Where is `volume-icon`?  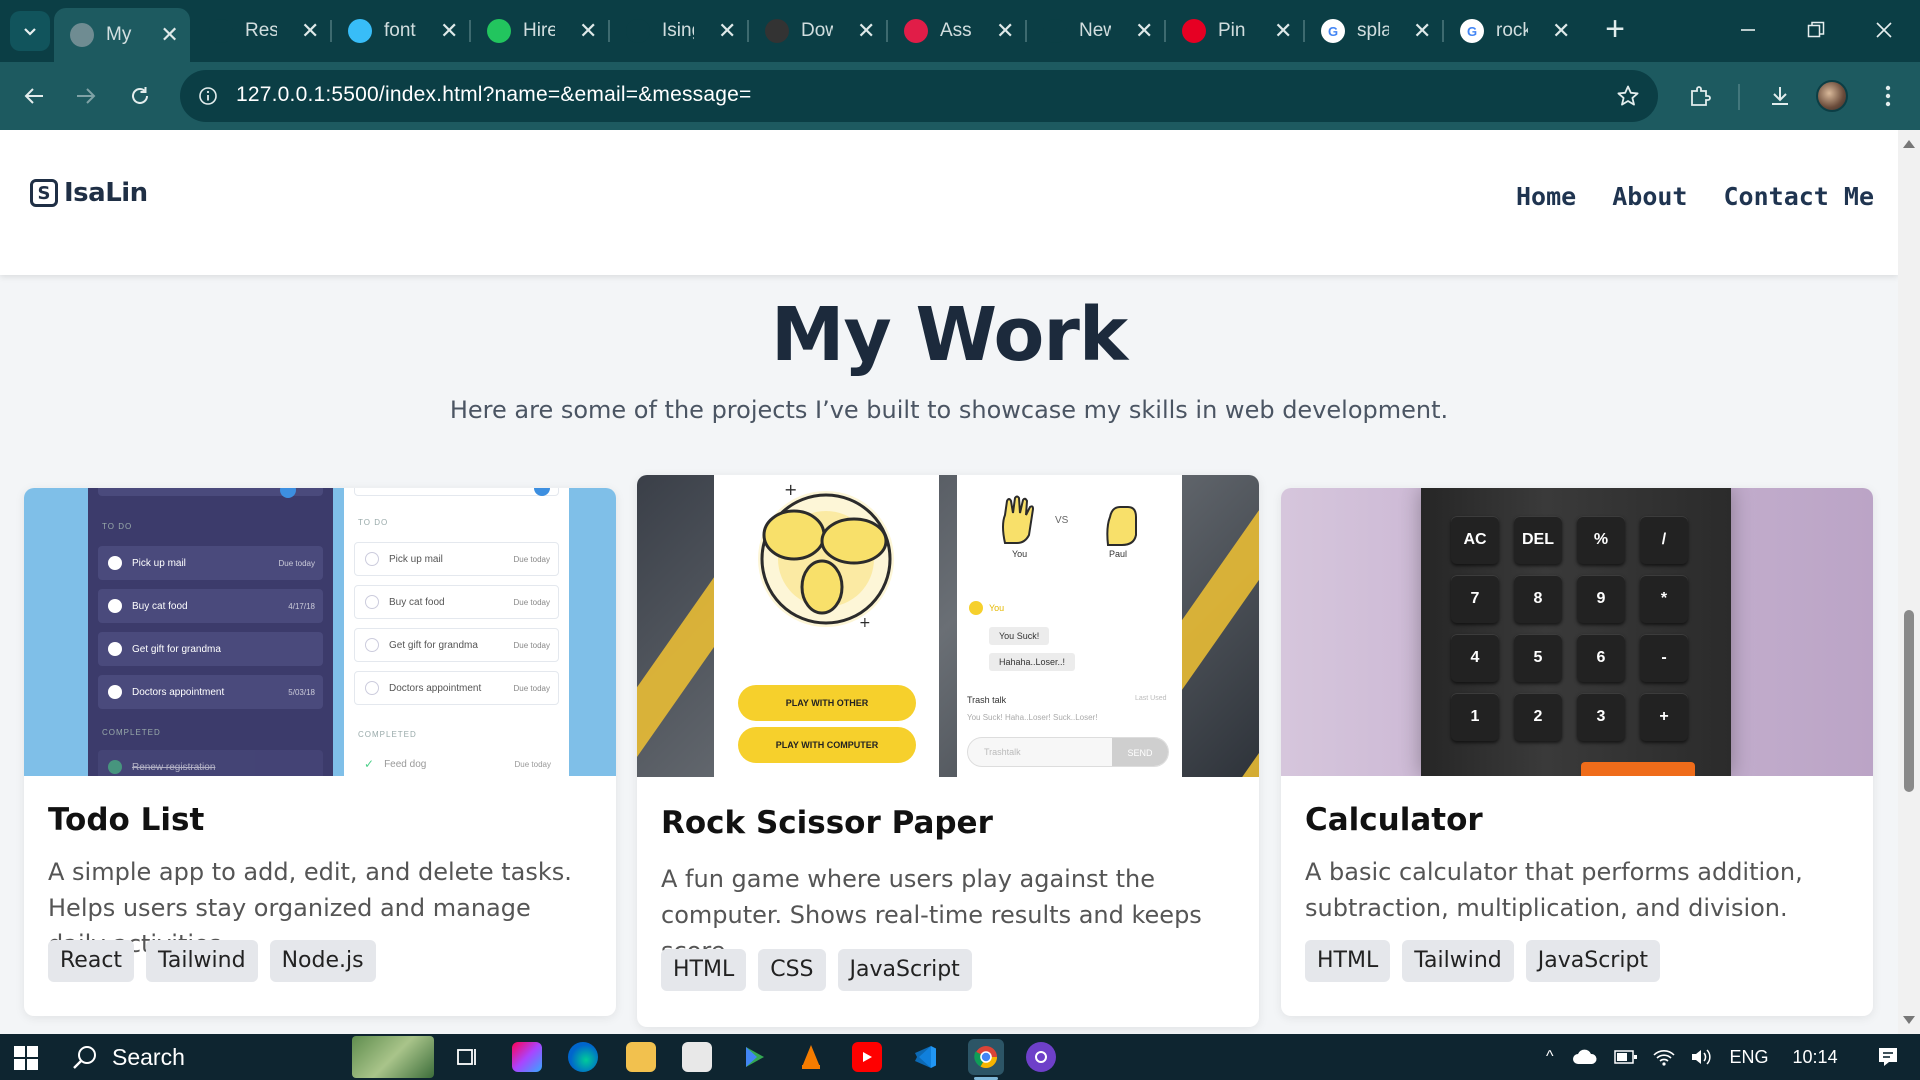 volume-icon is located at coordinates (1702, 1057).